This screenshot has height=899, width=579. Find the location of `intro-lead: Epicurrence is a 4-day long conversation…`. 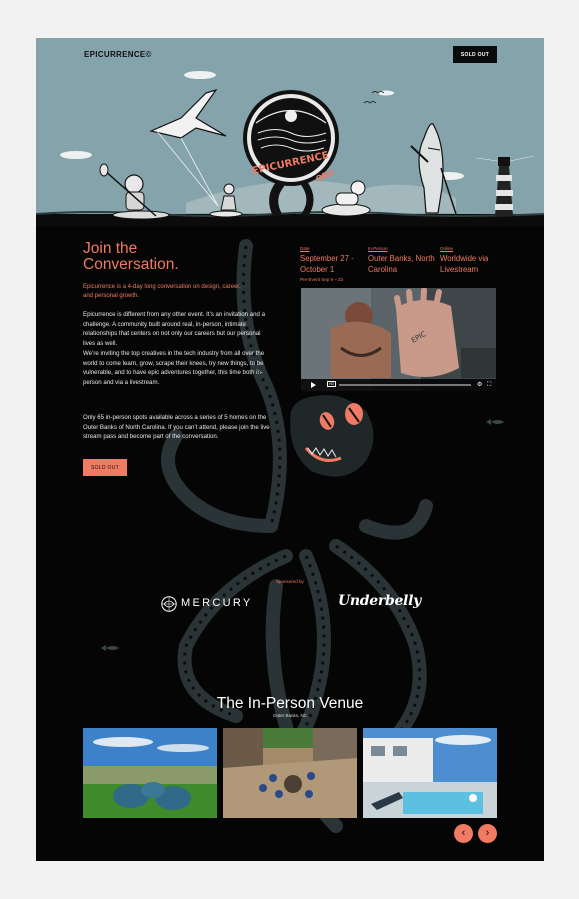

intro-lead: Epicurrence is a 4-day long conversation… is located at coordinates (162, 291).